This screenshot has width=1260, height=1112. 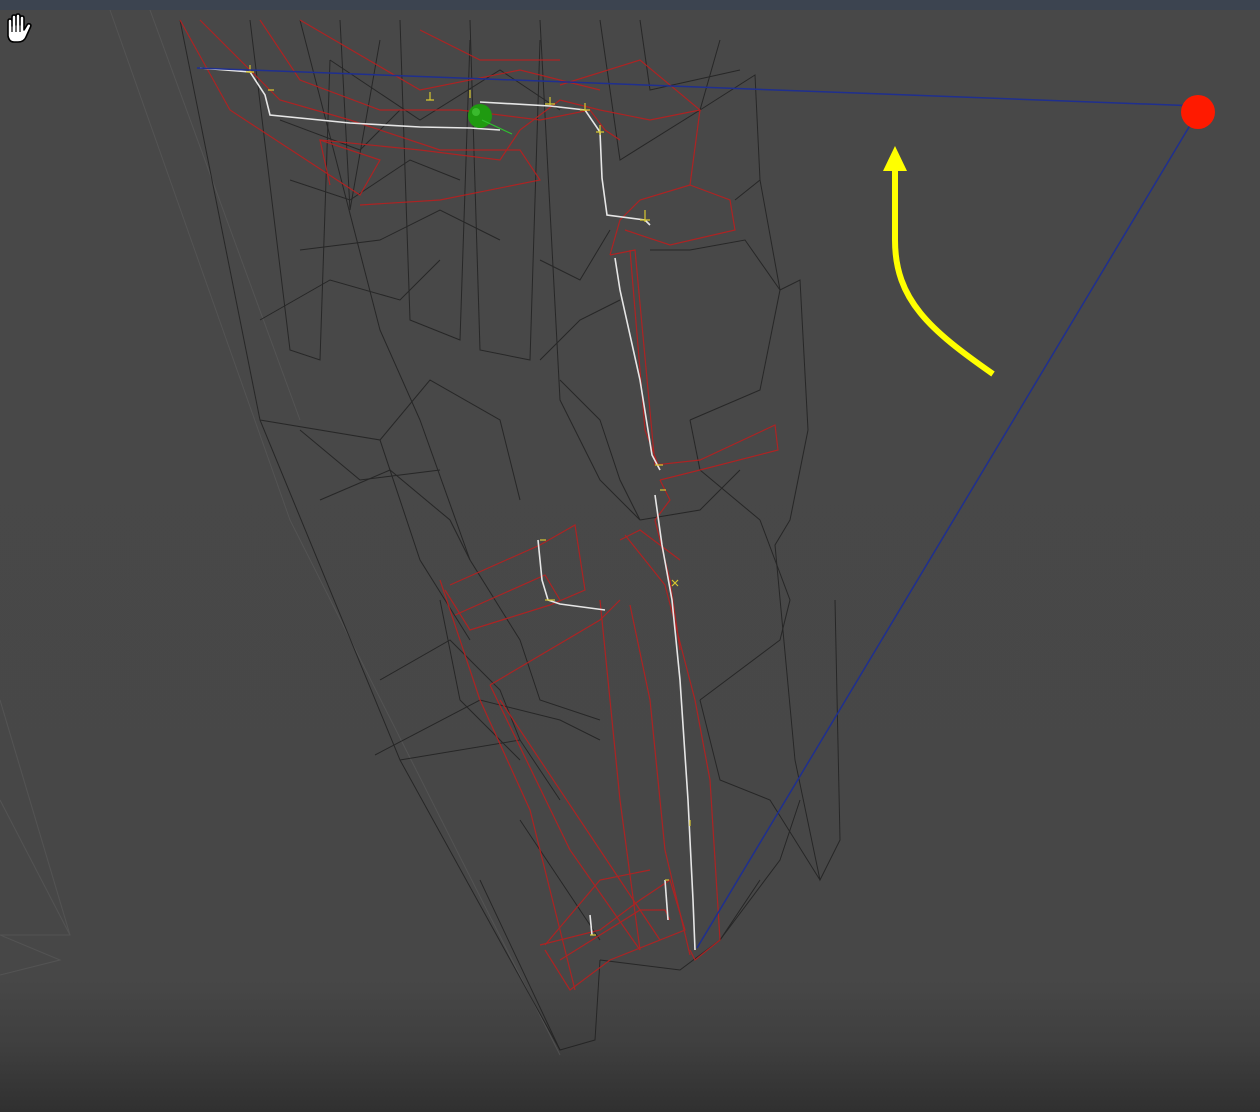 What do you see at coordinates (19, 28) in the screenshot?
I see `hand-pan-cursor-icon` at bounding box center [19, 28].